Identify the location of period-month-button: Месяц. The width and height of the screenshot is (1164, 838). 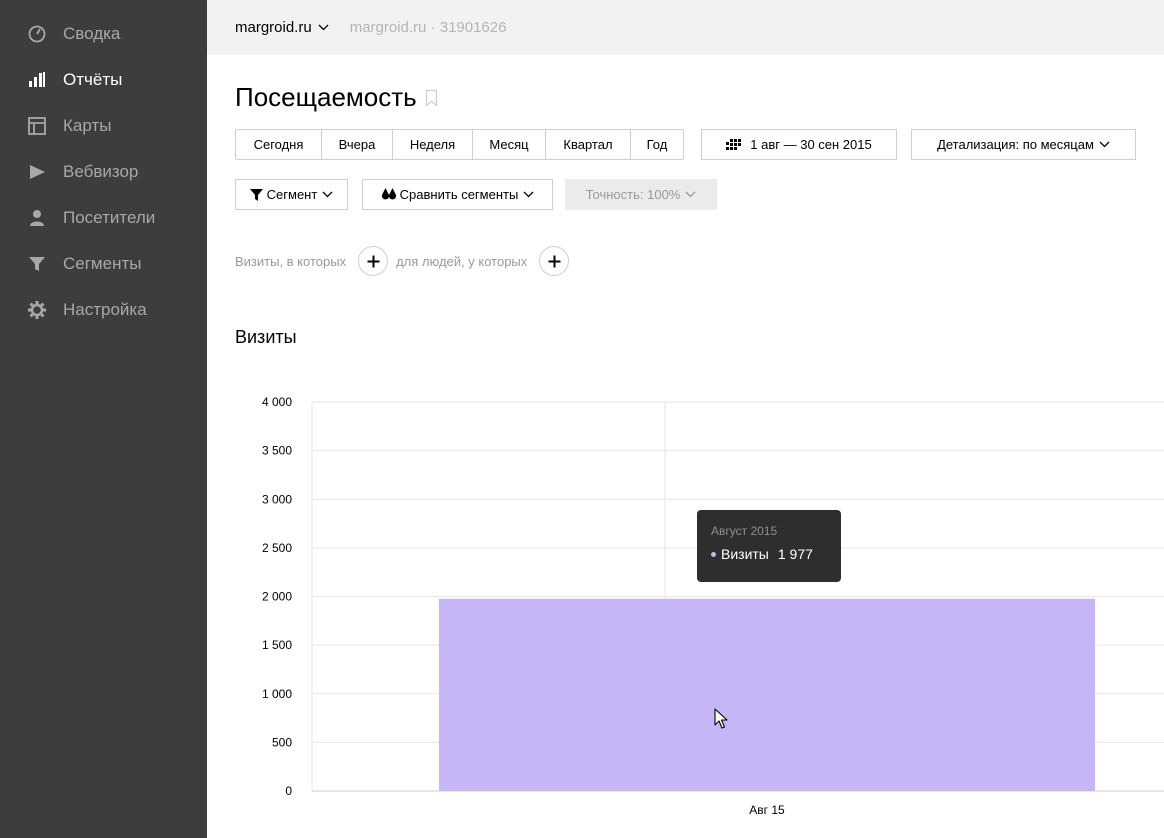
(509, 144).